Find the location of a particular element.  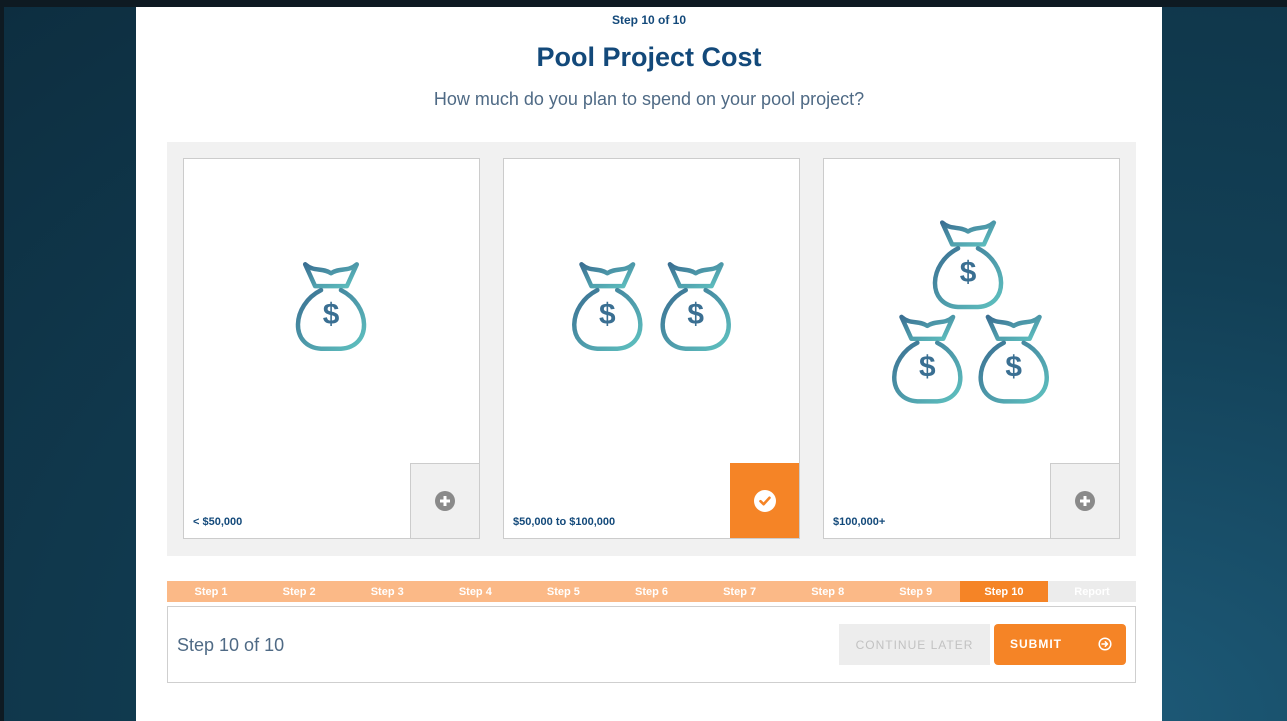

progress-step-6: Step 6 is located at coordinates (651, 591).